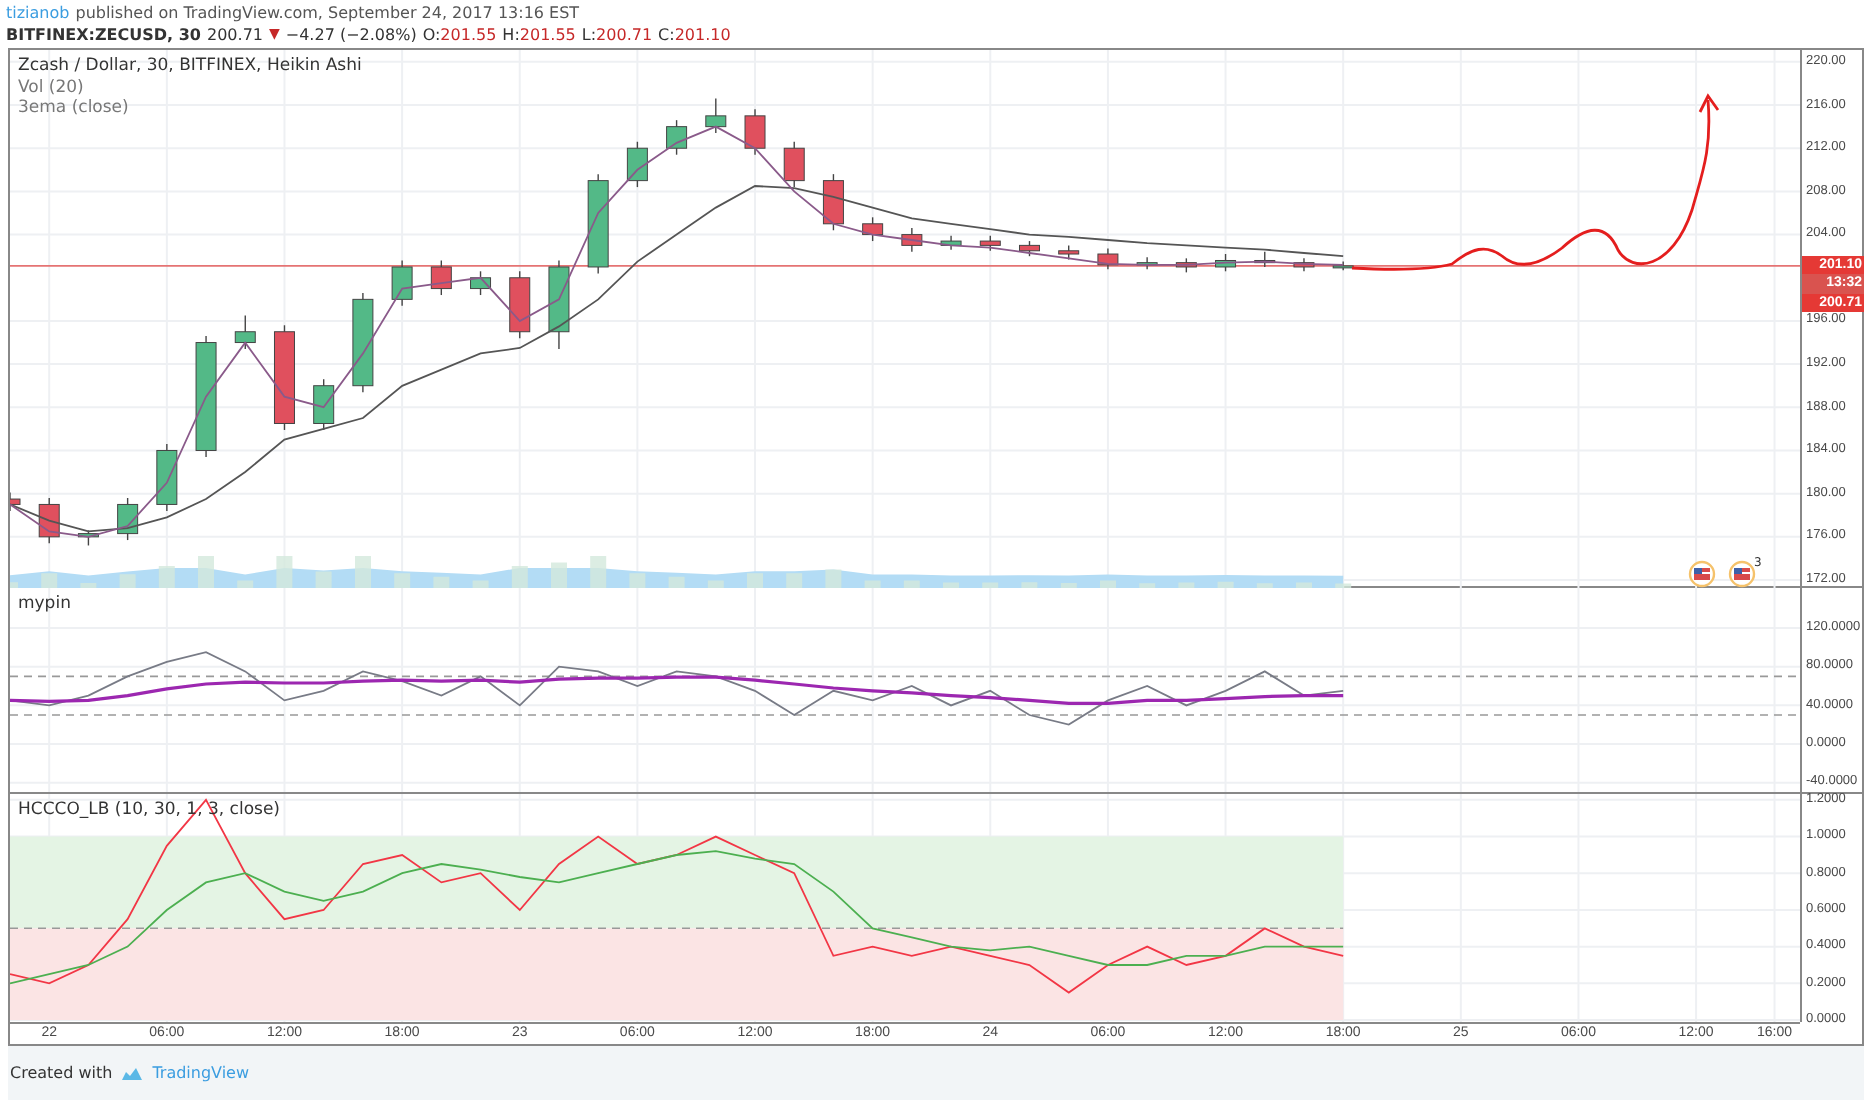 This screenshot has width=1864, height=1100. Describe the element at coordinates (103, 35) in the screenshot. I see `symbol-text: BITFINEX:ZECUSD, 30` at that location.